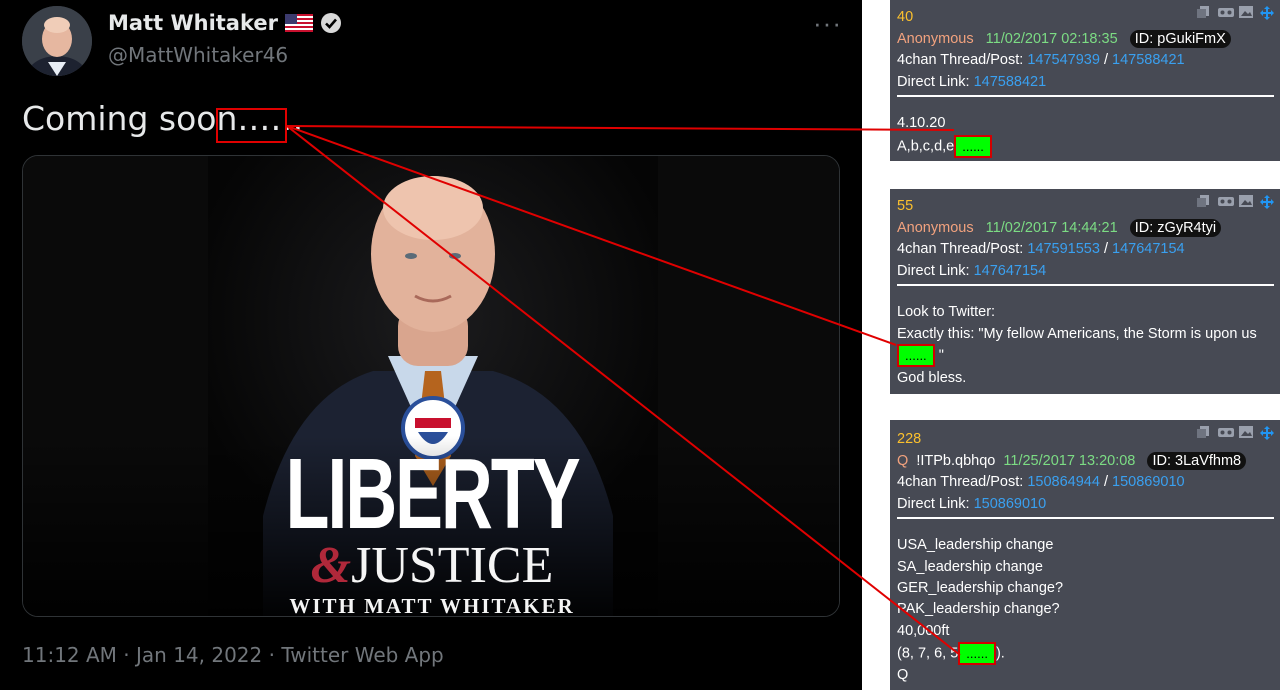 The height and width of the screenshot is (690, 1280). What do you see at coordinates (1051, 228) in the screenshot?
I see `post-date: 11/02/2017 14:44:21` at bounding box center [1051, 228].